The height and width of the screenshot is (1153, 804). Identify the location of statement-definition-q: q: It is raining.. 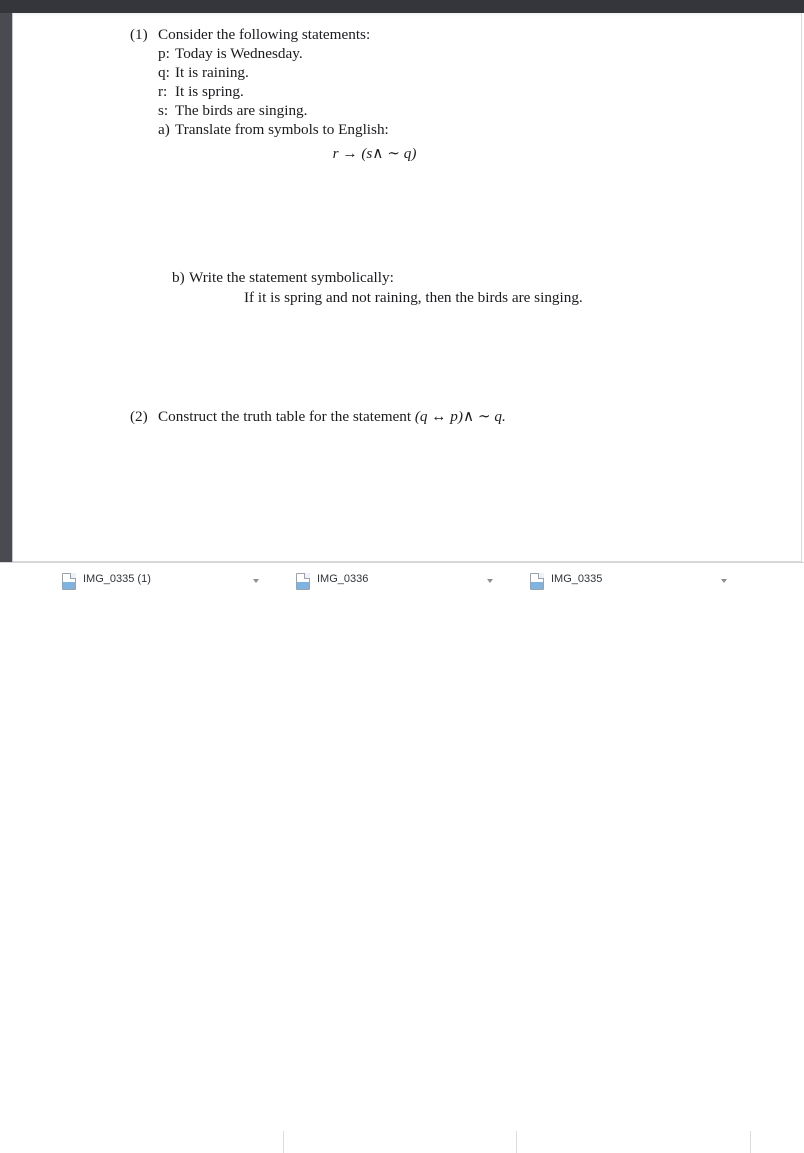
(203, 72).